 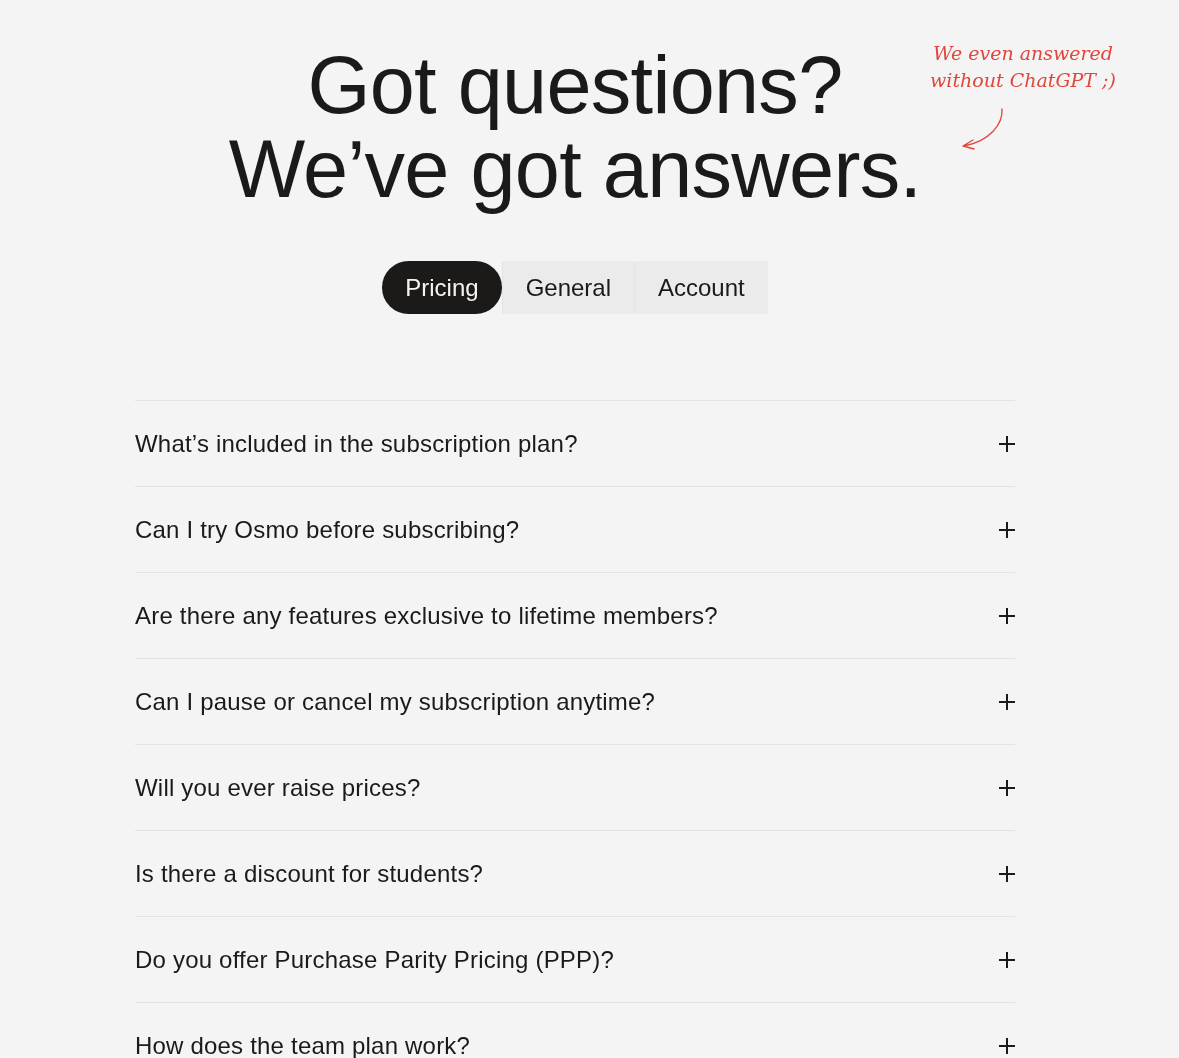 I want to click on category-tab: Account, so click(x=701, y=287).